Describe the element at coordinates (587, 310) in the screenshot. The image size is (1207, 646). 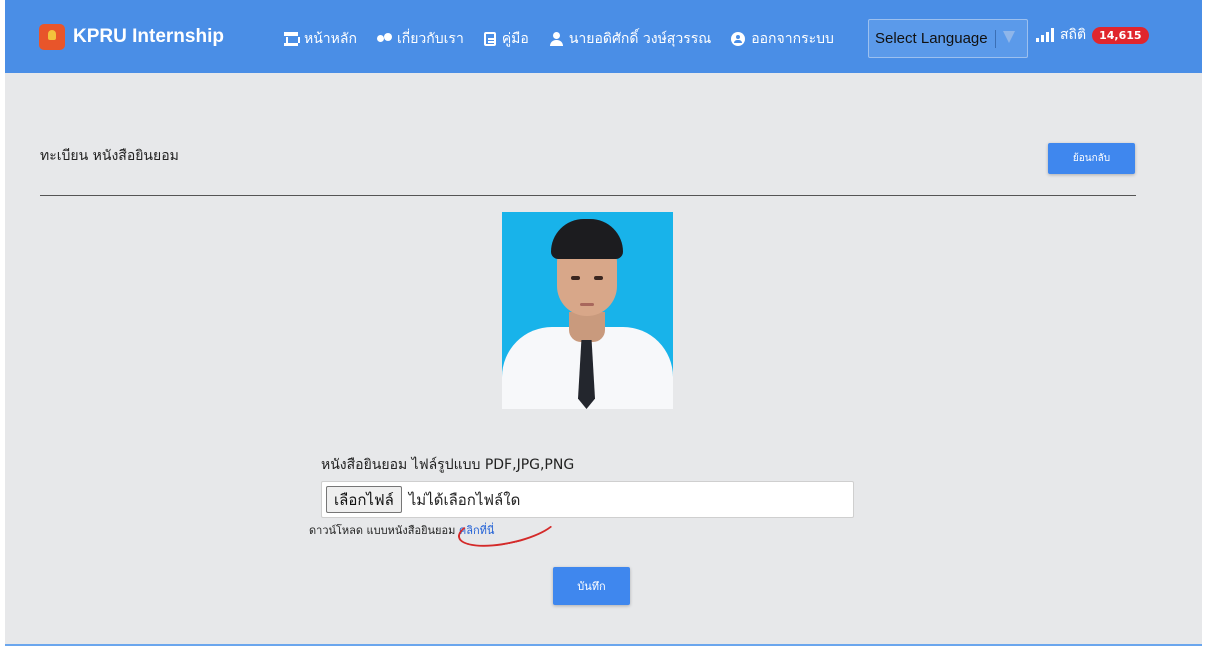
I see `student-photo` at that location.